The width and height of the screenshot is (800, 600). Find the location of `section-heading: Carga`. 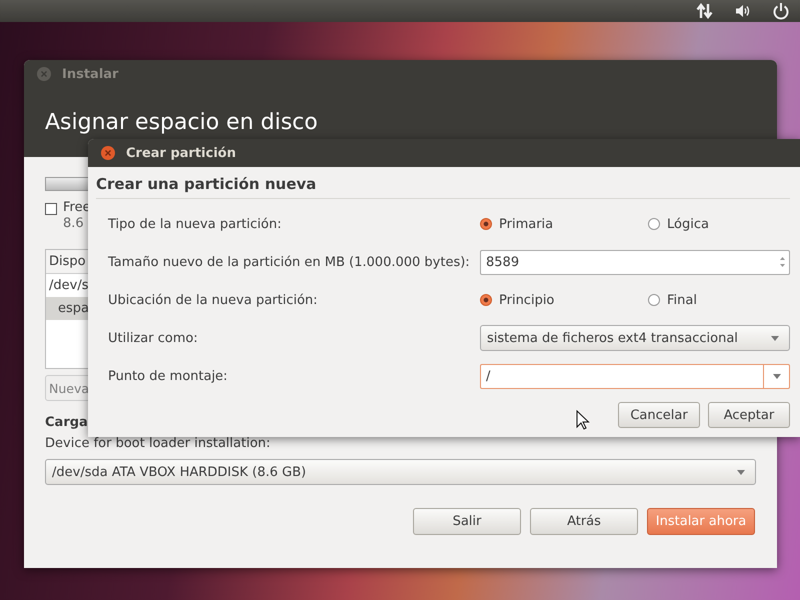

section-heading: Carga is located at coordinates (66, 422).